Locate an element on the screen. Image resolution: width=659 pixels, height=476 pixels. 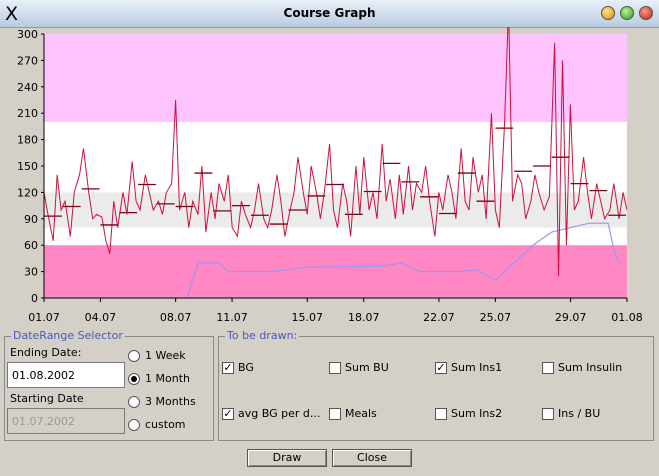
draw-checkbox-label: Meals is located at coordinates (361, 413).